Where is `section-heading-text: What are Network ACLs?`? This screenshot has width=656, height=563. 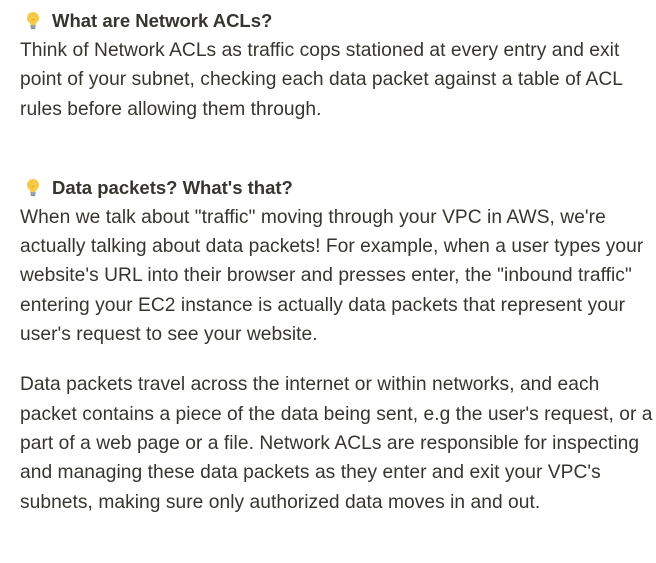 section-heading-text: What are Network ACLs? is located at coordinates (162, 20).